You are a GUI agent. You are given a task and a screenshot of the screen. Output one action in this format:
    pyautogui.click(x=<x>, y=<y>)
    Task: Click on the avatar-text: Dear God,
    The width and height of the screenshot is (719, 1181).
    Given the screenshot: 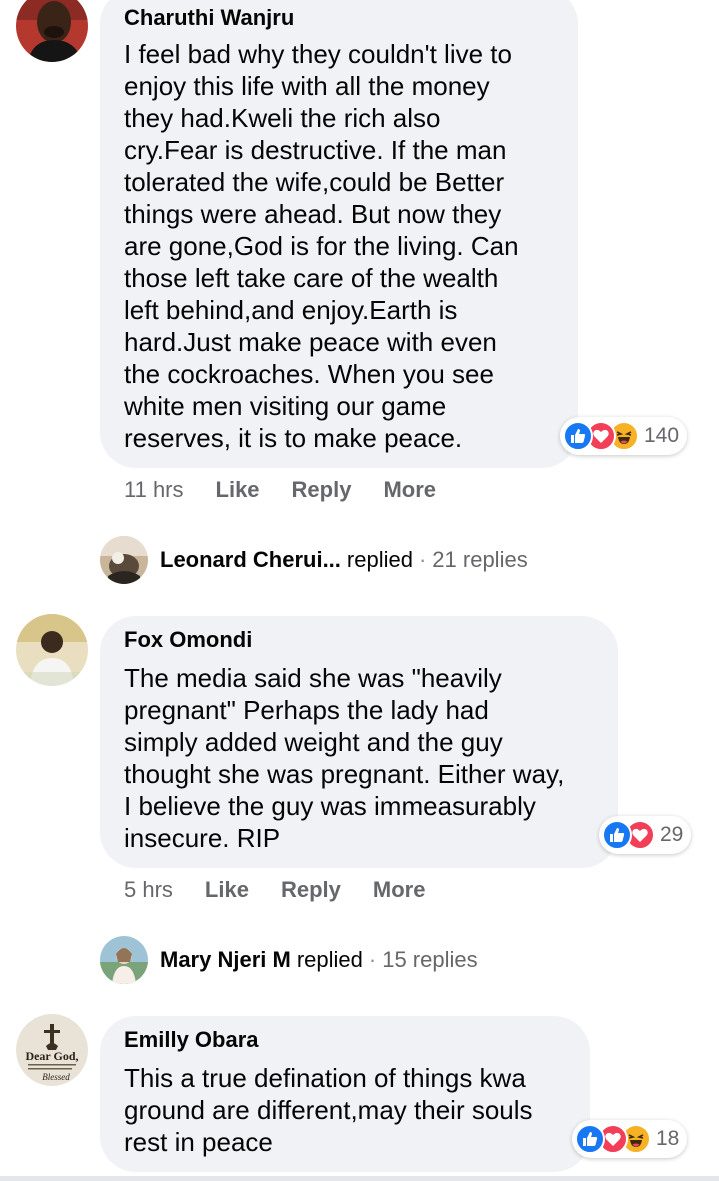 What is the action you would take?
    pyautogui.click(x=51, y=1056)
    